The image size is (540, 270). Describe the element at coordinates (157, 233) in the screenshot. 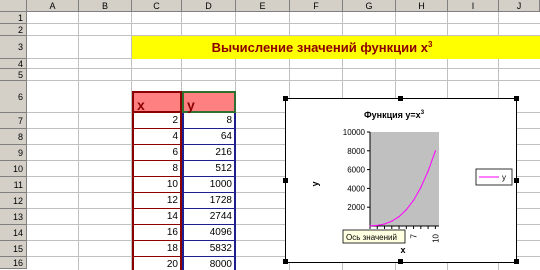

I see `cell-x-value: 16` at that location.